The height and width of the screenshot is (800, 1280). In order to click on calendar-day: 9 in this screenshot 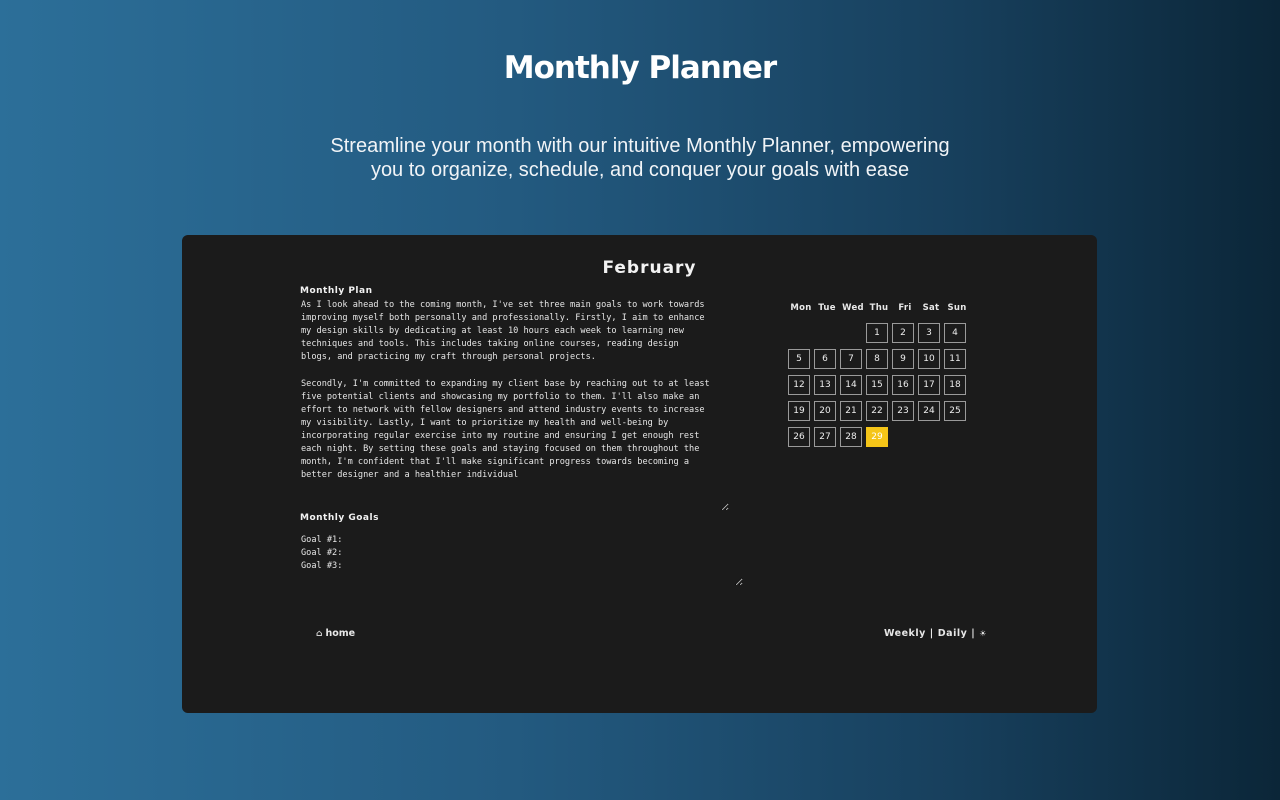, I will do `click(903, 359)`.